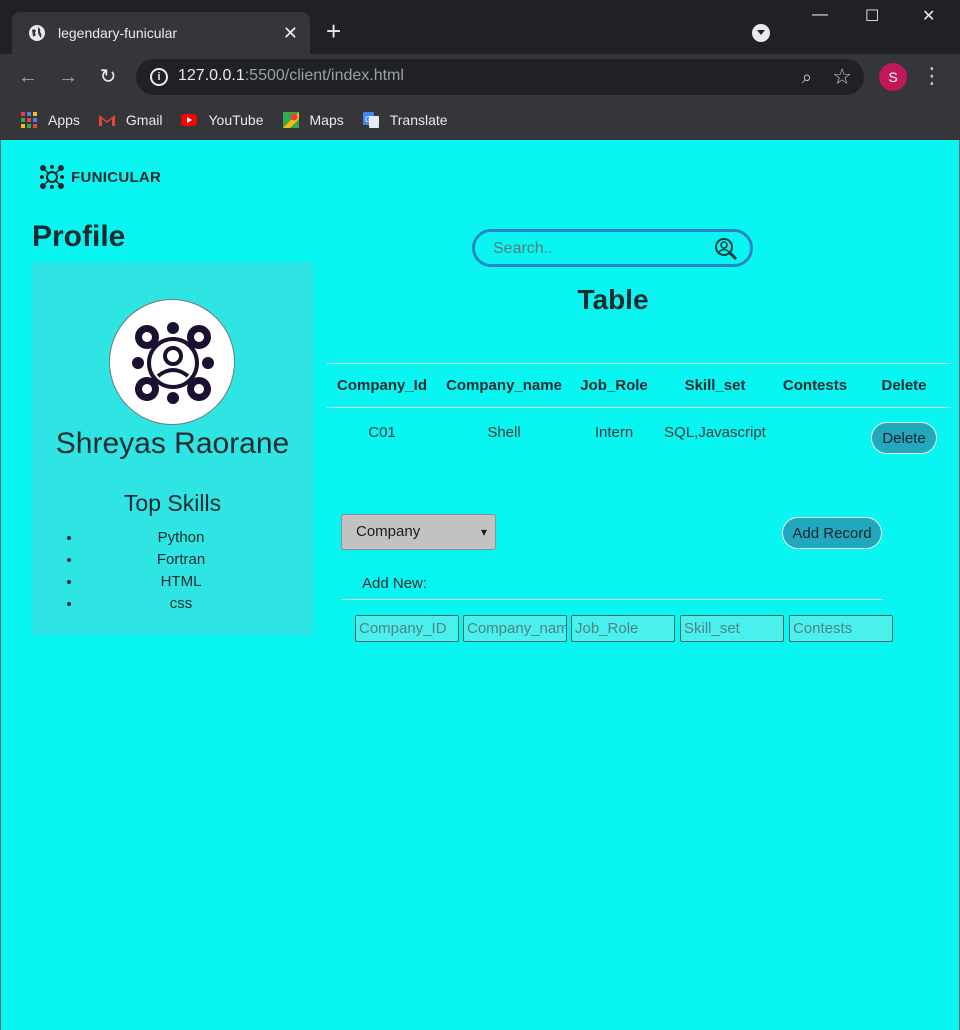  Describe the element at coordinates (333, 31) in the screenshot. I see `new-tab-icon: +` at that location.